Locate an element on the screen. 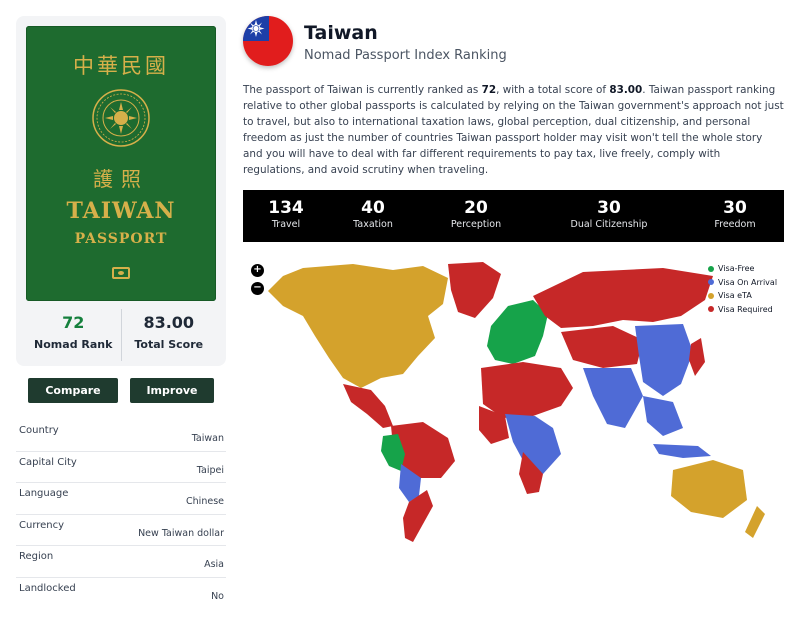  passport-cover-image: 中華民國 護照 TAIWAN PASSPORT is located at coordinates (121, 163).